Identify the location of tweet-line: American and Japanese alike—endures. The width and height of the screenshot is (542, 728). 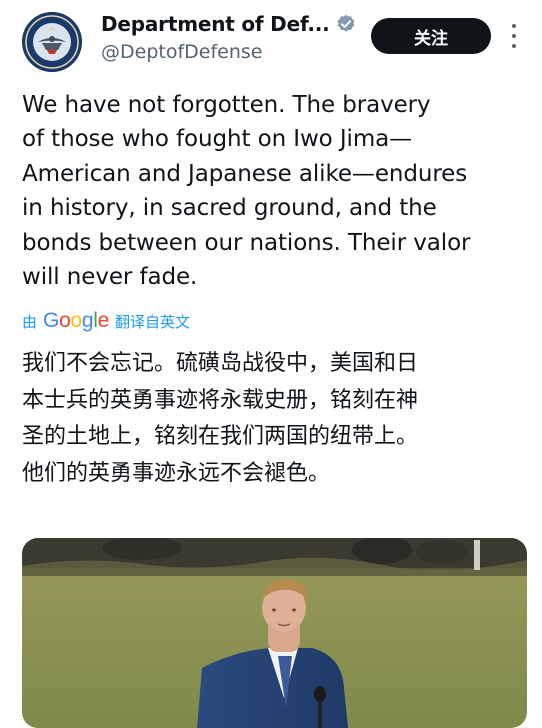
(245, 173).